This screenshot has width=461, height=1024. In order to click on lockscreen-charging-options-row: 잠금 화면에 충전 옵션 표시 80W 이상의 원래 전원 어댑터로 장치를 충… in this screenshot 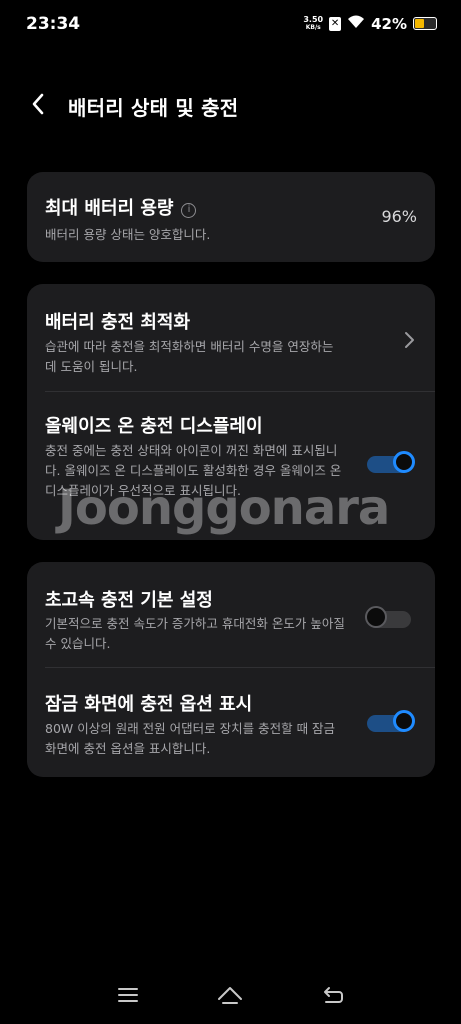, I will do `click(231, 722)`.